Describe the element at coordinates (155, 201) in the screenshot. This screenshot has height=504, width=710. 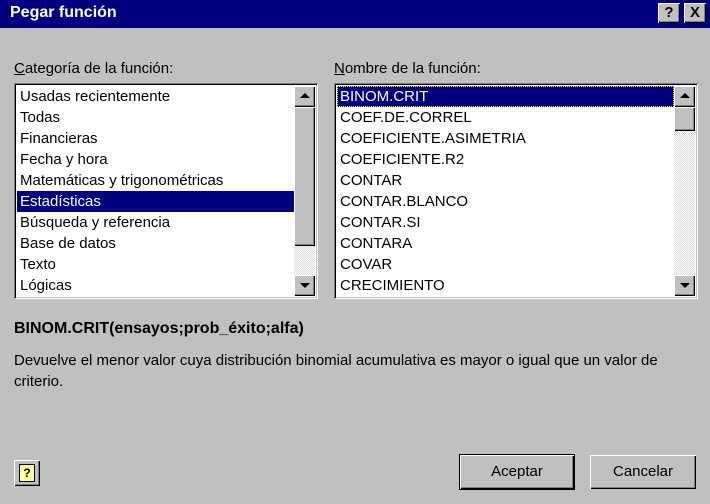
I see `category-list-item: Estadísticas` at that location.